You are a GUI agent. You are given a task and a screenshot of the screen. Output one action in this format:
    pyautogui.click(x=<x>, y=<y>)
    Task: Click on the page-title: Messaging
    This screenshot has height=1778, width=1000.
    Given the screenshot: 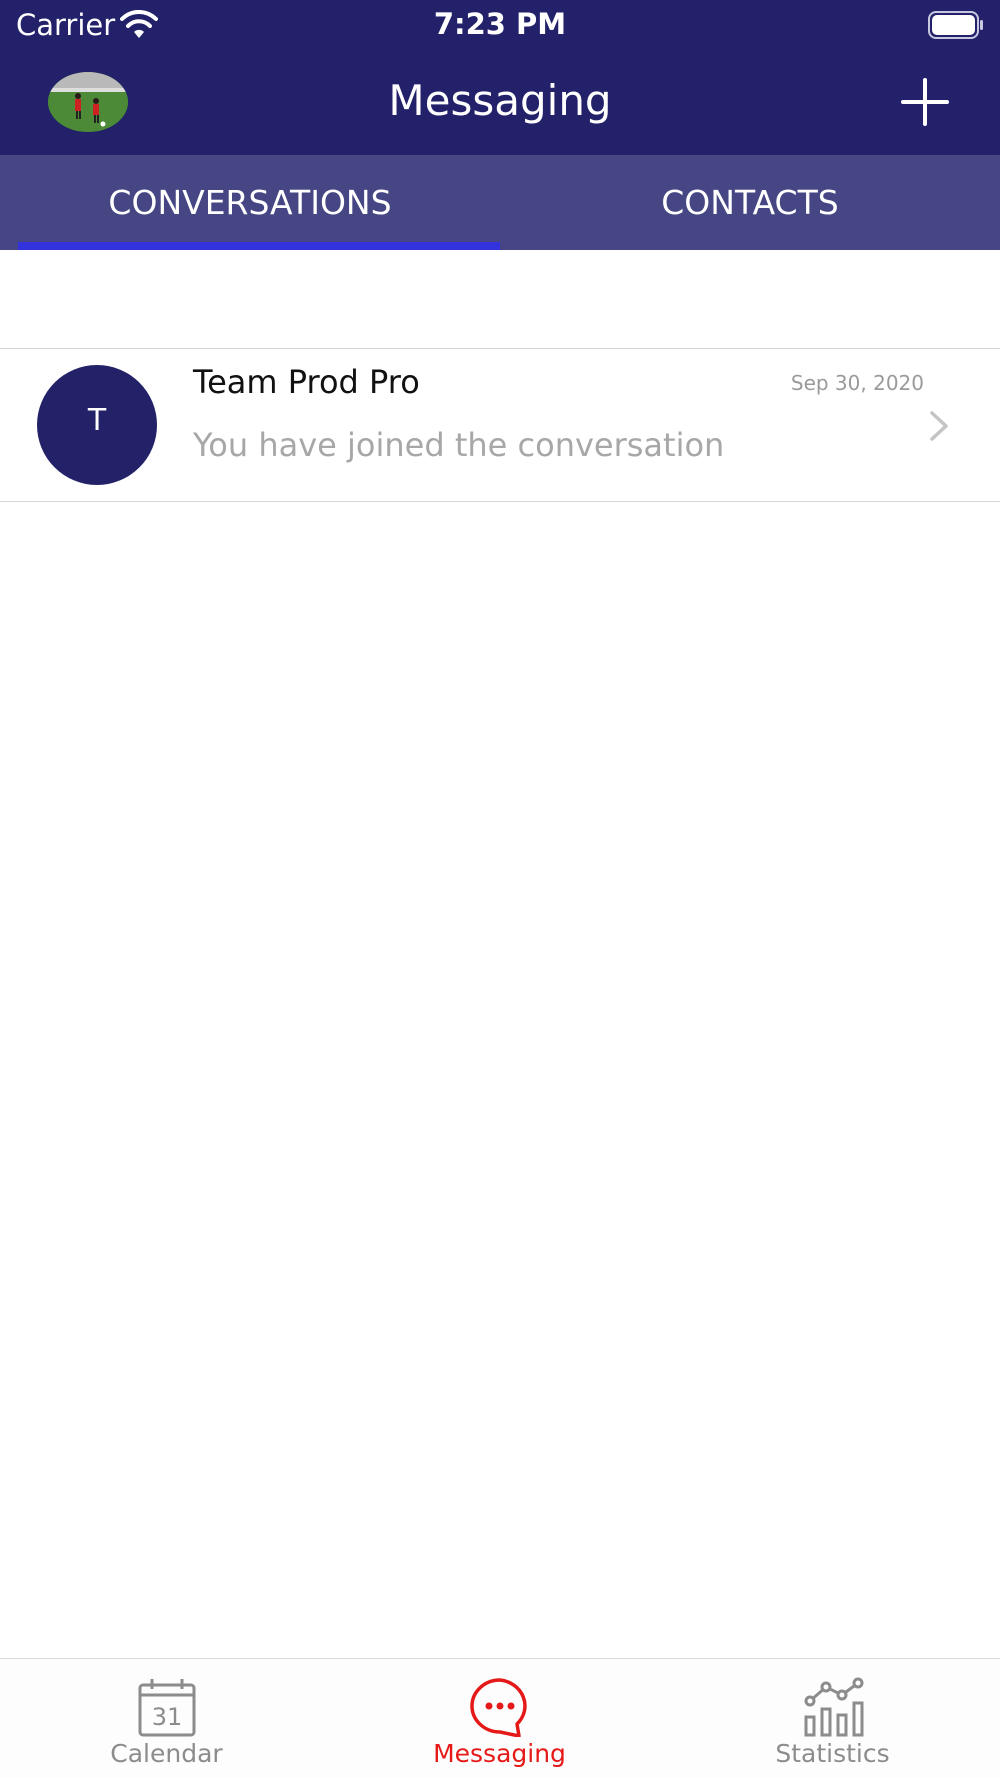 What is the action you would take?
    pyautogui.click(x=500, y=100)
    